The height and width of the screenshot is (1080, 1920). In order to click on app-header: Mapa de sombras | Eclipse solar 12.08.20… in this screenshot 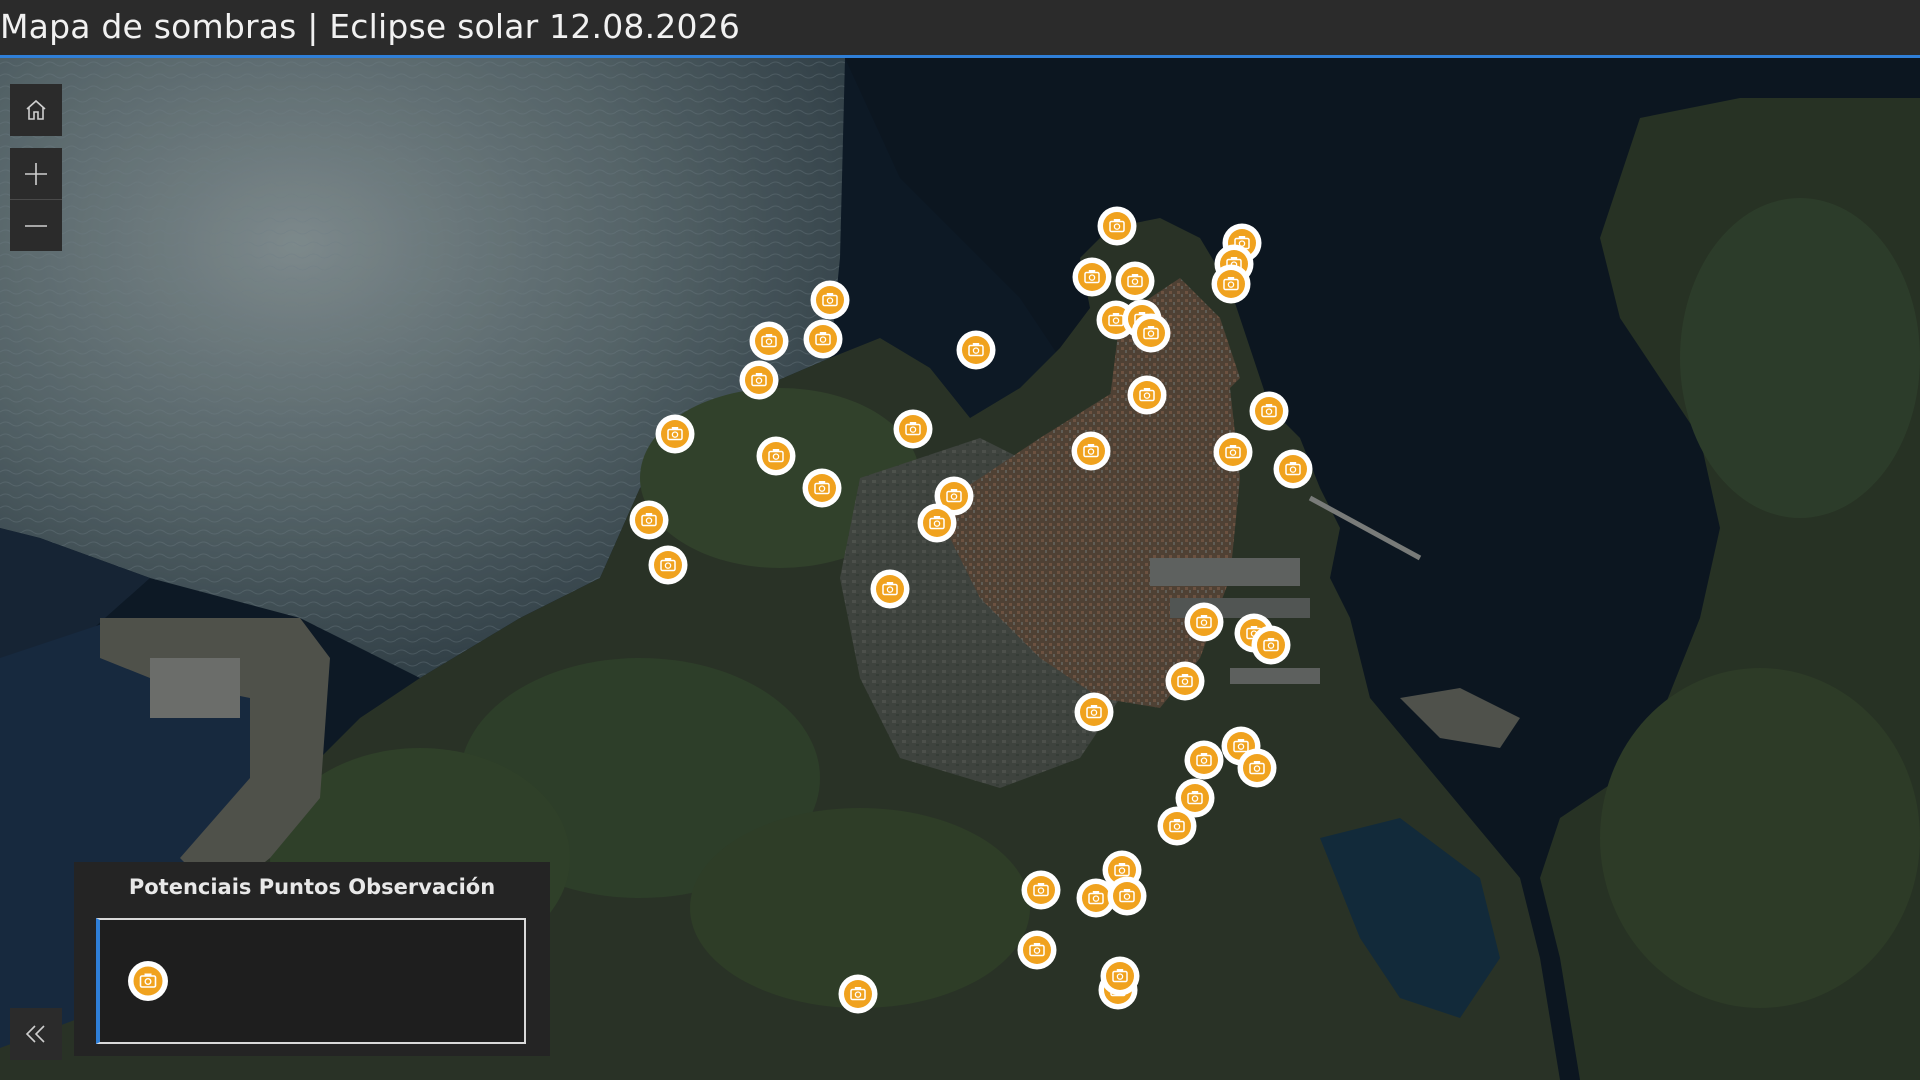, I will do `click(960, 29)`.